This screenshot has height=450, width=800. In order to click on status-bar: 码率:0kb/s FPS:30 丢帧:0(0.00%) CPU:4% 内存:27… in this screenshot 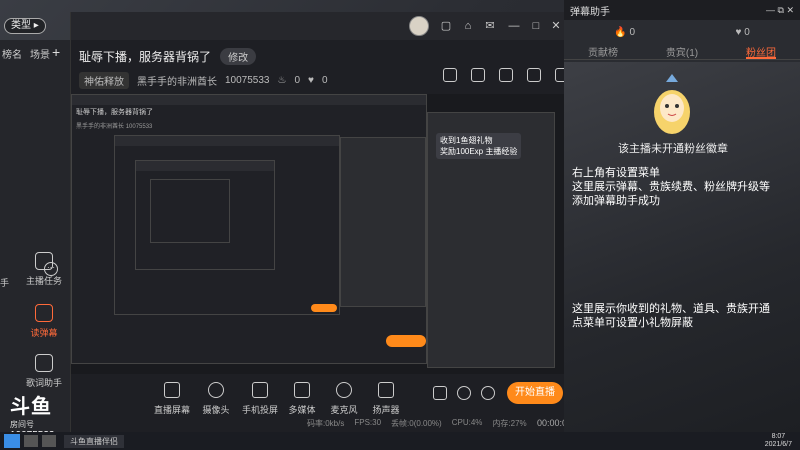, I will do `click(417, 423)`.